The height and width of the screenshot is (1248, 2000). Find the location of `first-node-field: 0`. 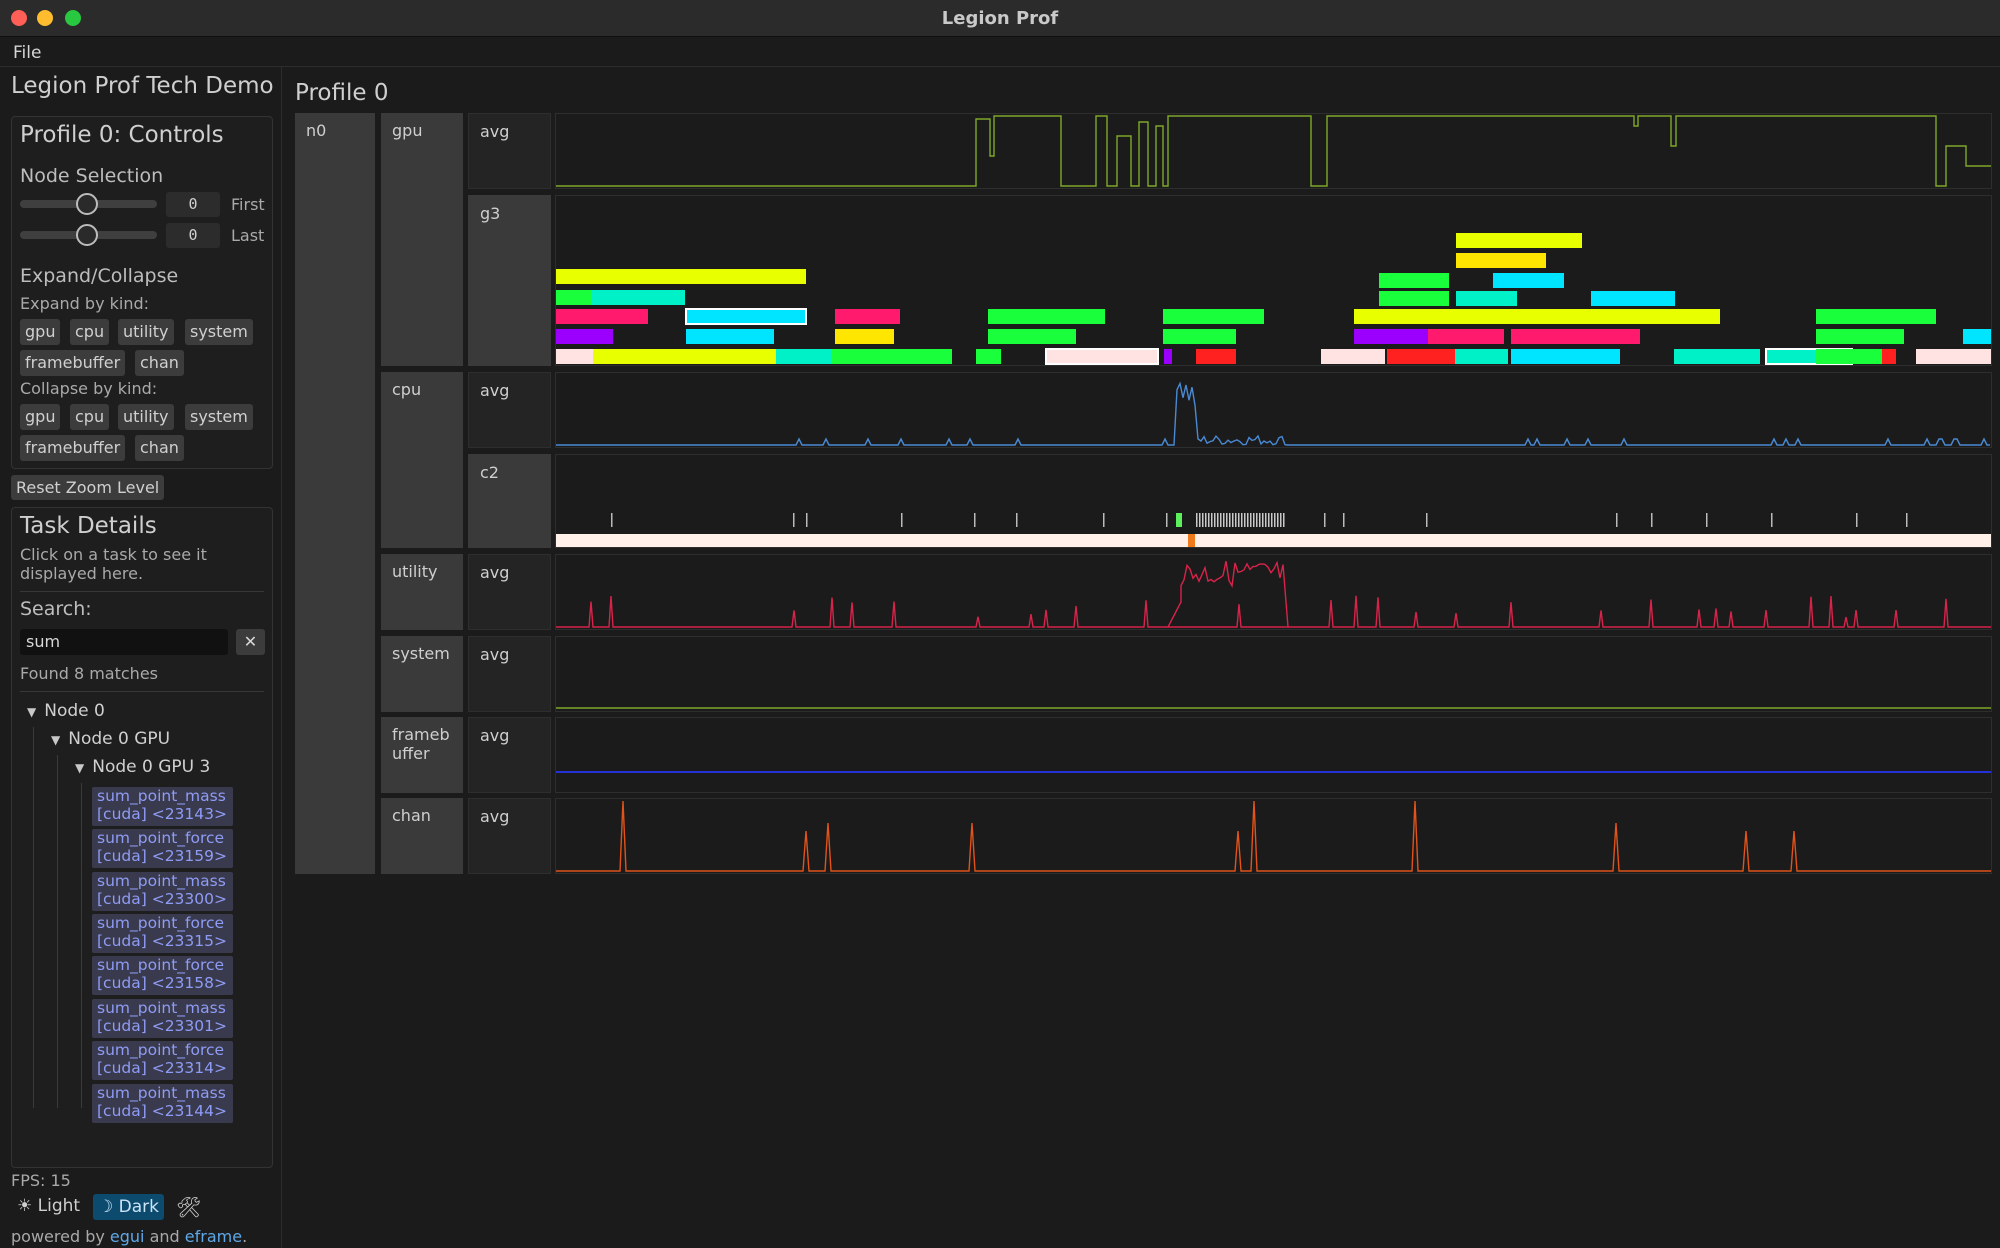

first-node-field: 0 is located at coordinates (193, 204).